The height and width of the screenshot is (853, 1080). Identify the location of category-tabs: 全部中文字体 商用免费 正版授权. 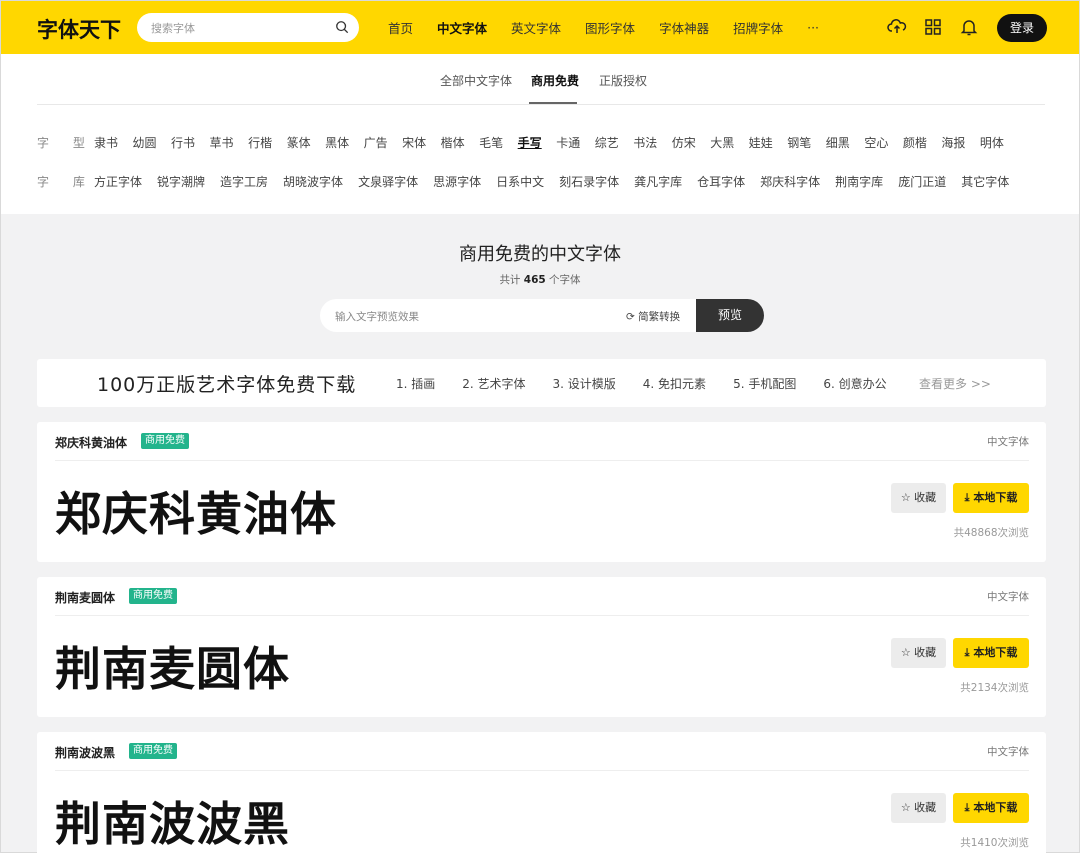
(540, 79).